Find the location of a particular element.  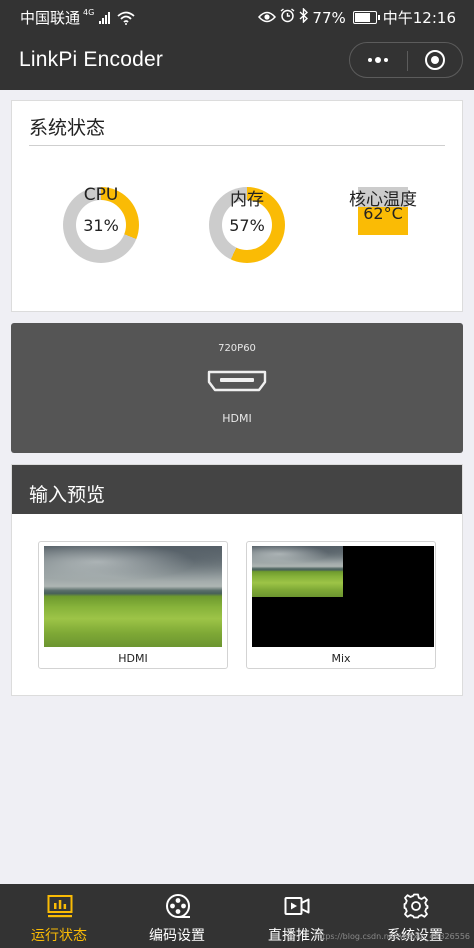

input-resolution: 720P60 is located at coordinates (237, 348).